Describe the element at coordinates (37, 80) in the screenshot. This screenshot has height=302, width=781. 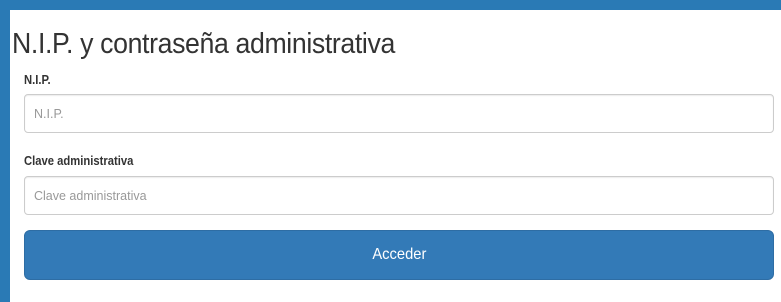
I see `nip-label: N.I.P.` at that location.